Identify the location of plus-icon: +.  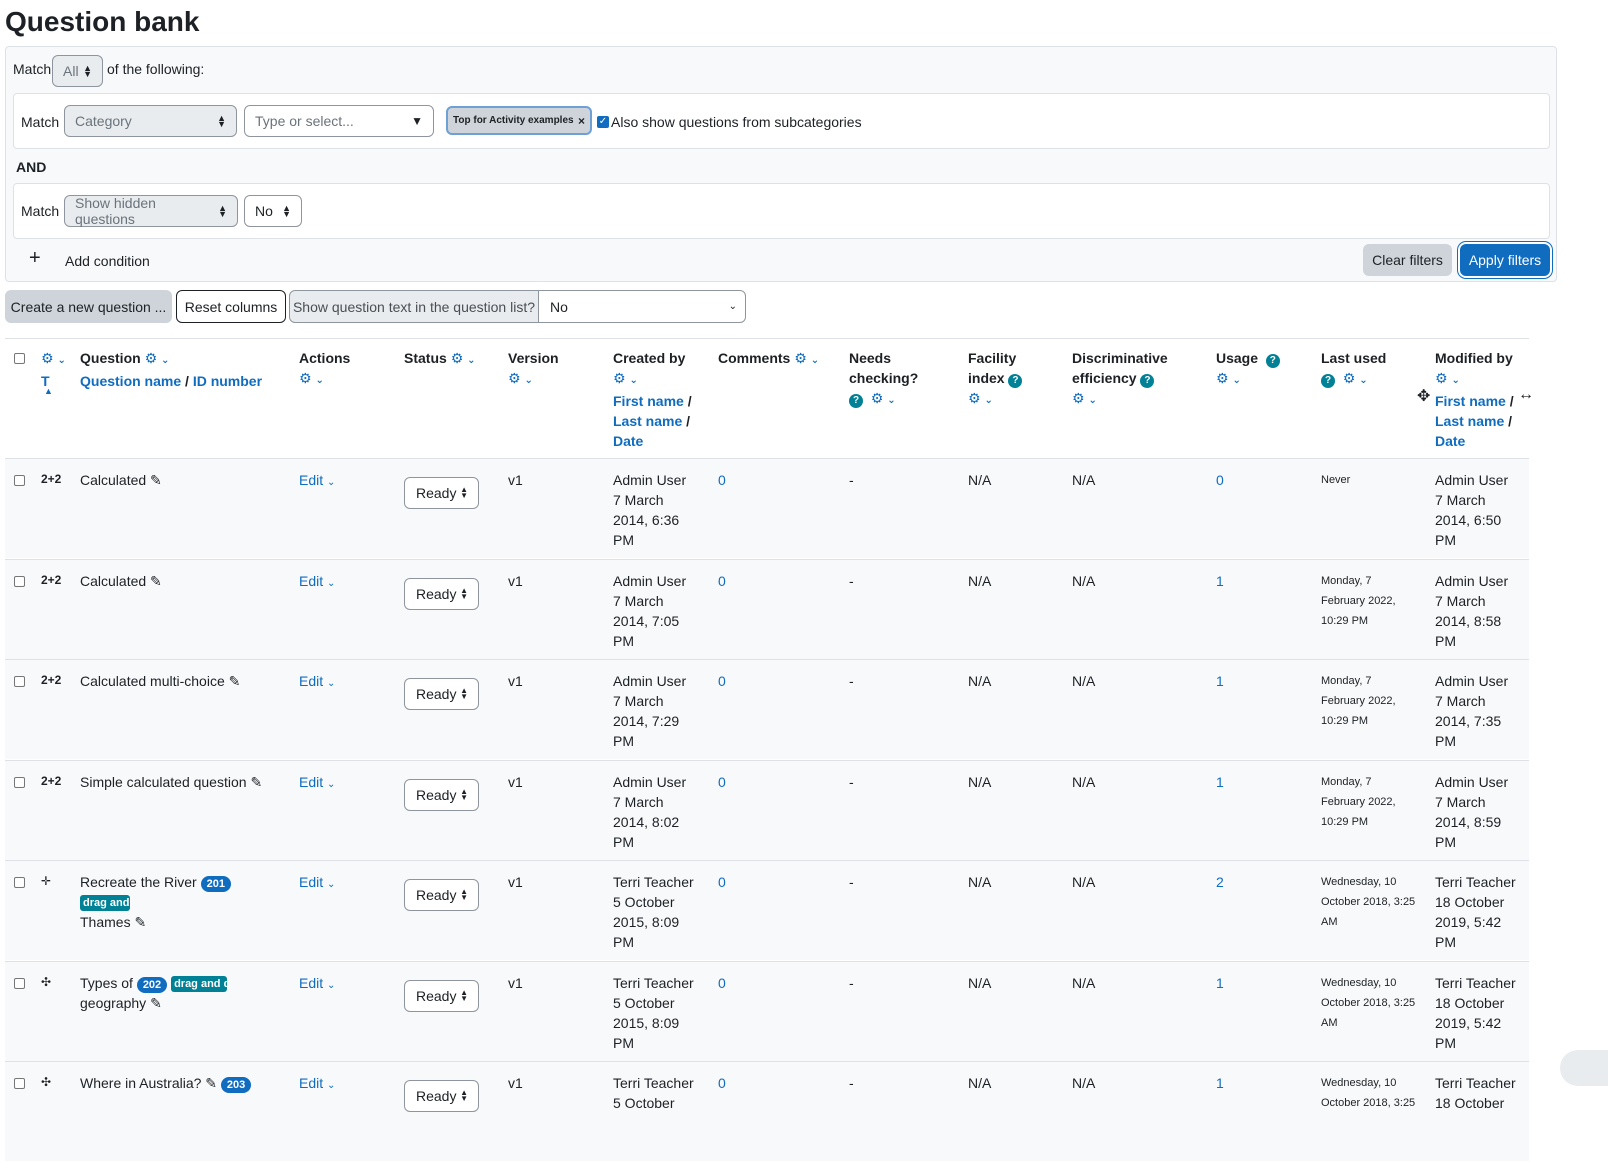
(35, 258).